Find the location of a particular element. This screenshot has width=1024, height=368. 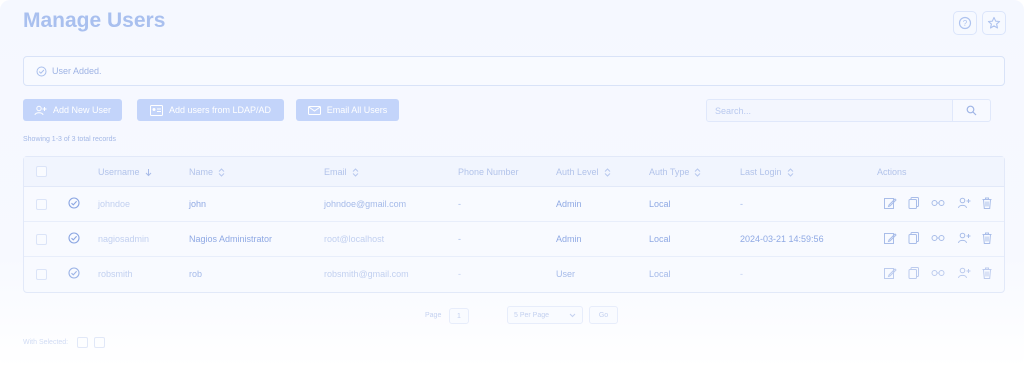

directory-icon is located at coordinates (156, 110).